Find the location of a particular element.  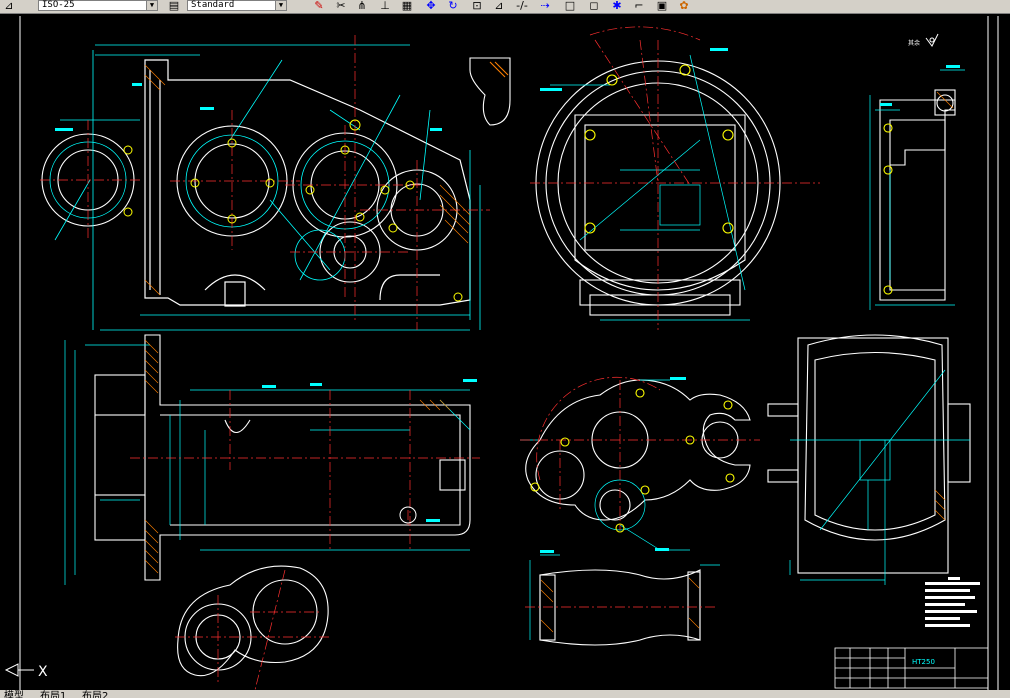

layout-tabs: 模型 布局1 布局2 is located at coordinates (505, 694).